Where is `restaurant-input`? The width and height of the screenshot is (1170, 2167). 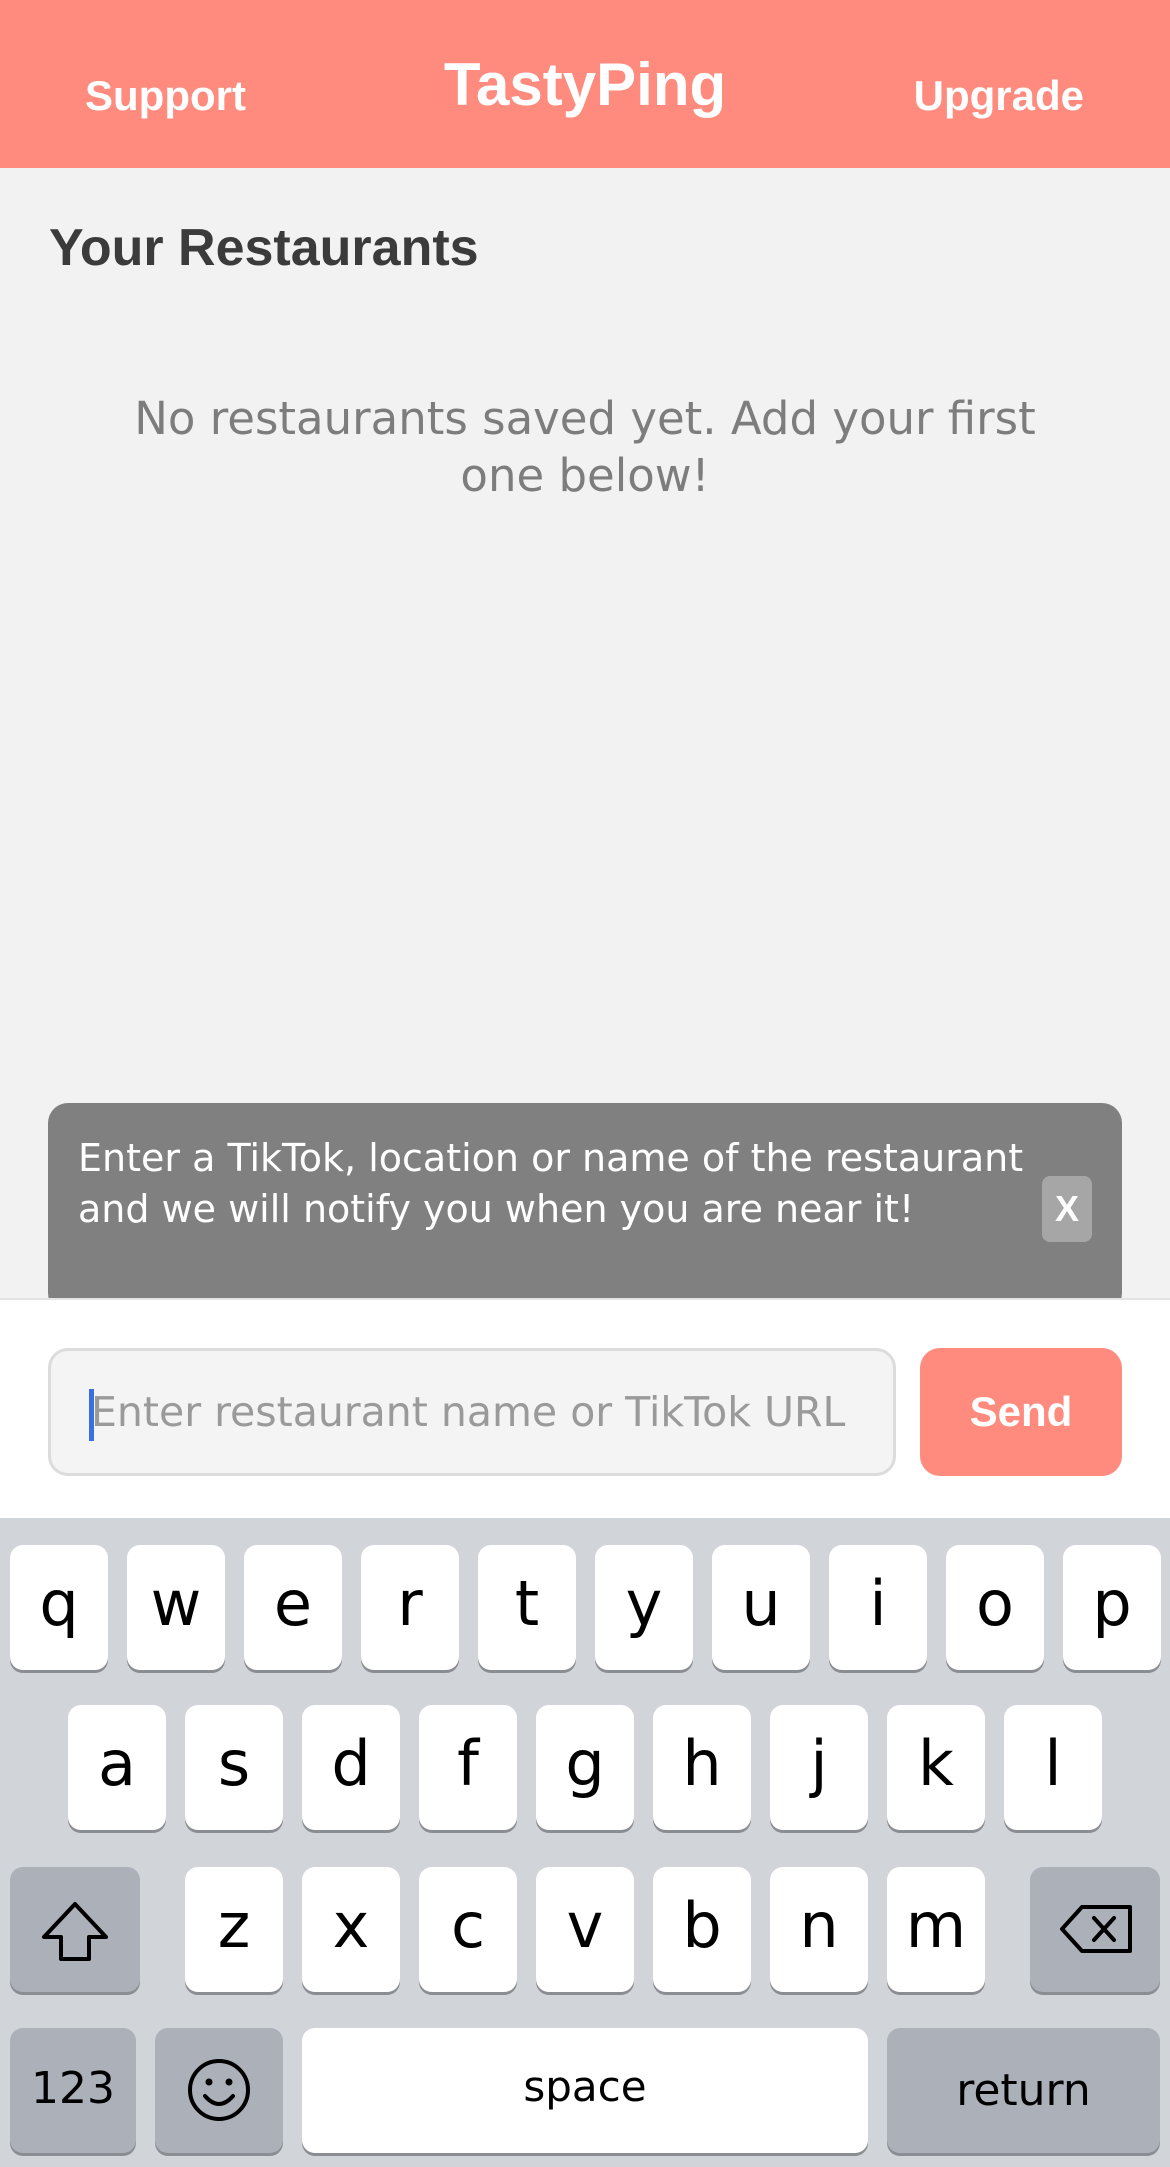
restaurant-input is located at coordinates (481, 1412).